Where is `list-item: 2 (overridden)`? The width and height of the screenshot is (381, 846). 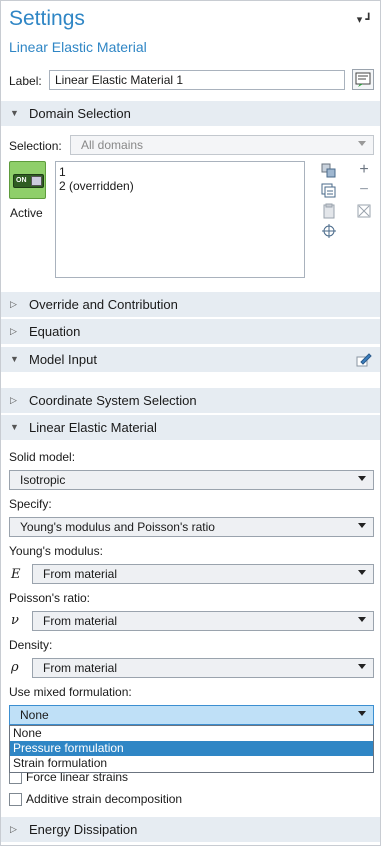 list-item: 2 (overridden) is located at coordinates (180, 186).